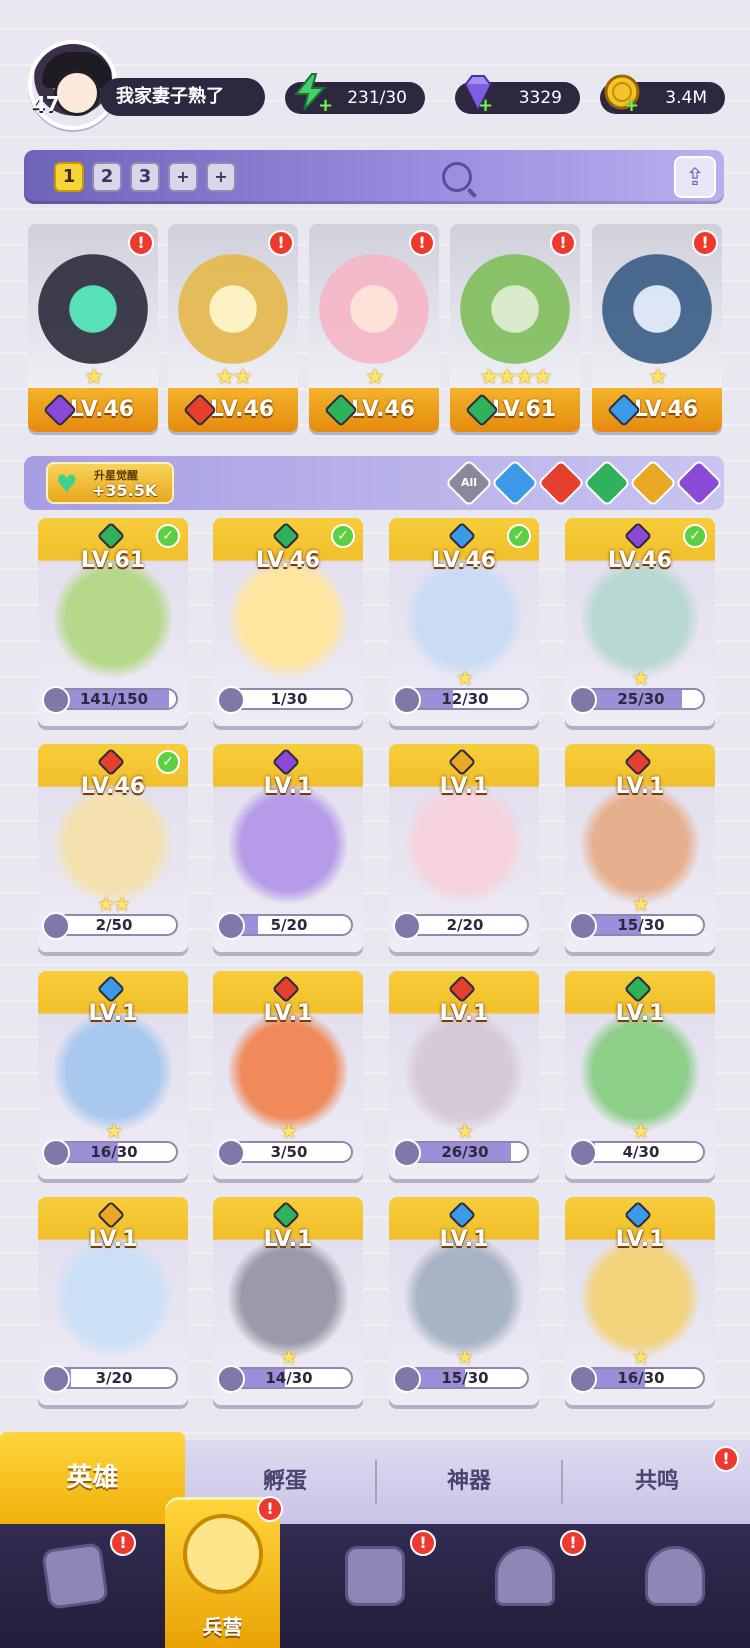 Image resolution: width=750 pixels, height=1648 pixels. Describe the element at coordinates (288, 848) in the screenshot. I see `hero-card: LV.1 5/20` at that location.